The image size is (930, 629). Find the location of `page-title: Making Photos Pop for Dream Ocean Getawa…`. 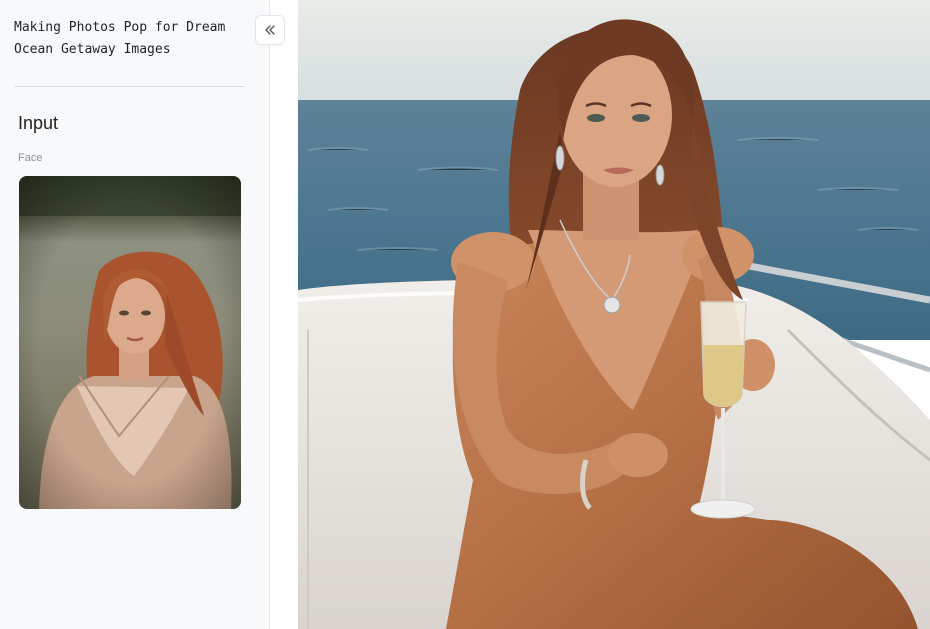

page-title: Making Photos Pop for Dream Ocean Getawa… is located at coordinates (120, 38).